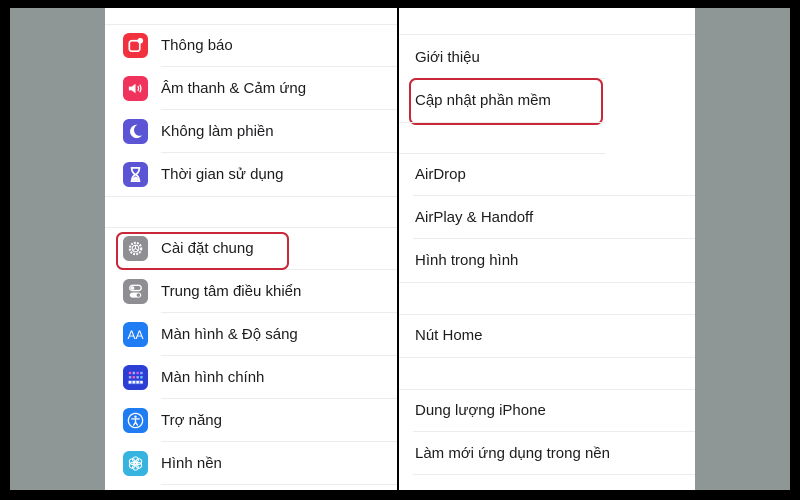 The width and height of the screenshot is (800, 500). I want to click on general-item-home-button: Nút Home, so click(547, 335).